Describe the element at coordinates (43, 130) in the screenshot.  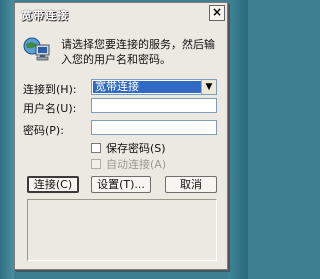
I see `password-label: 密码(P):` at that location.